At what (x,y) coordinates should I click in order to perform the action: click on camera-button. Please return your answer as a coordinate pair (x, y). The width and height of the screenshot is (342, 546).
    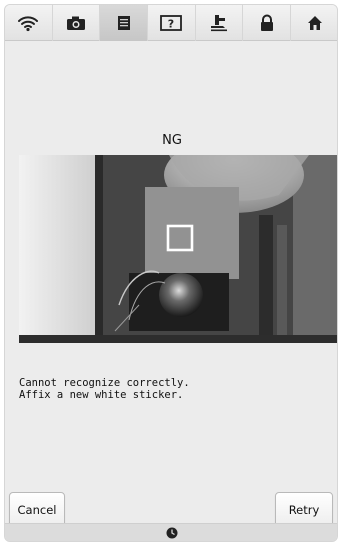
    Looking at the image, I should click on (77, 23).